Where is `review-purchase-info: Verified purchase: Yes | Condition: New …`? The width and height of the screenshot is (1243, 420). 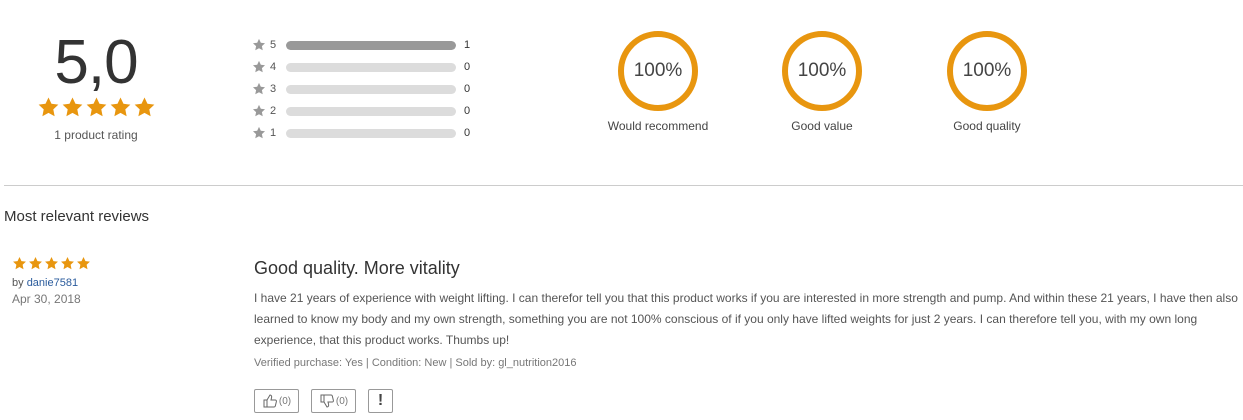
review-purchase-info: Verified purchase: Yes | Condition: New … is located at coordinates (415, 363).